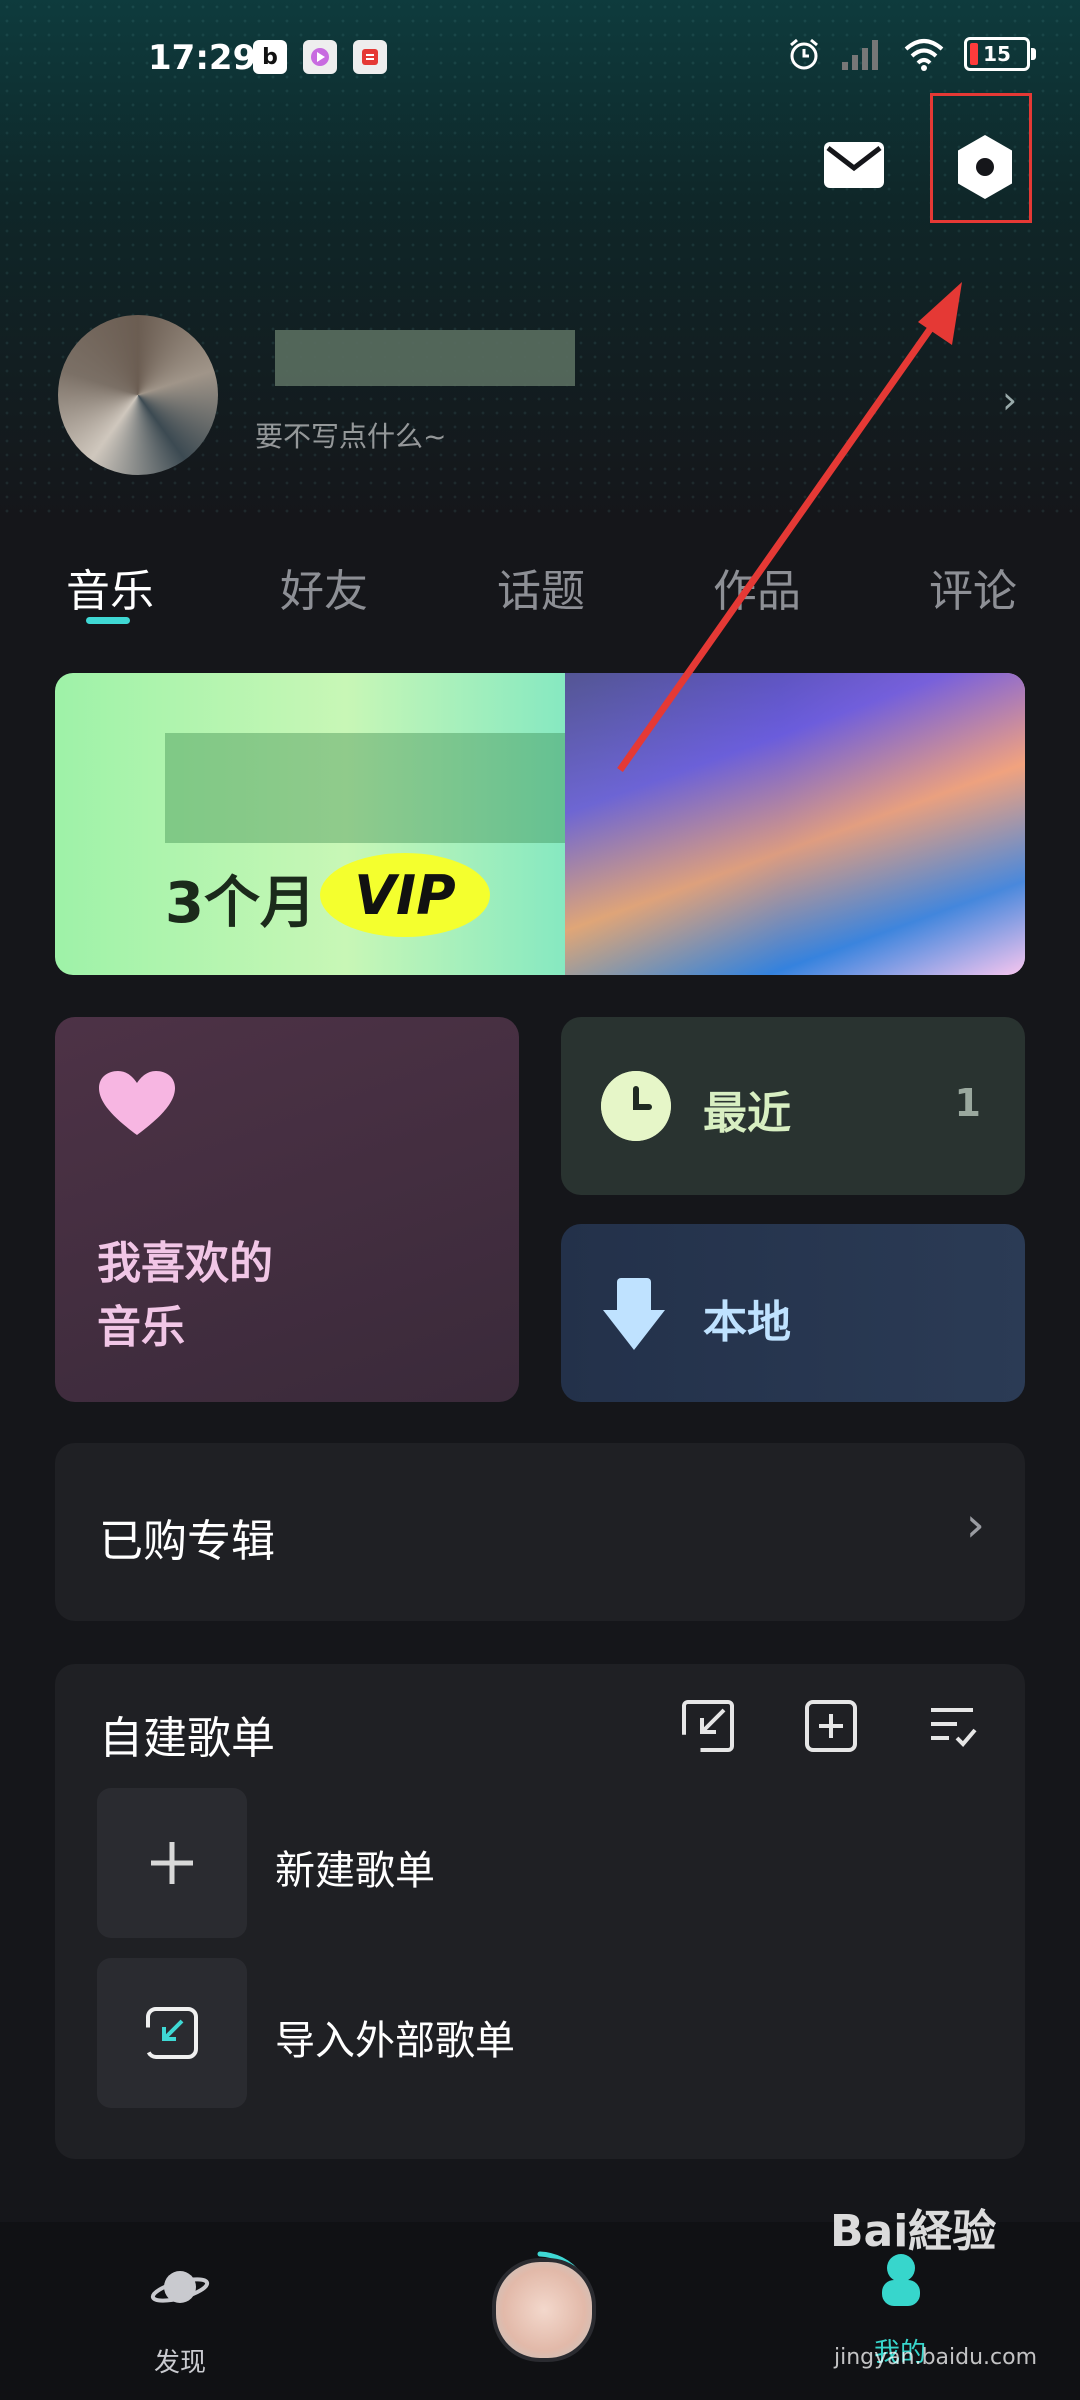 This screenshot has height=2400, width=1080. Describe the element at coordinates (185, 1263) in the screenshot. I see `favorite-label-line1: 我喜欢的` at that location.